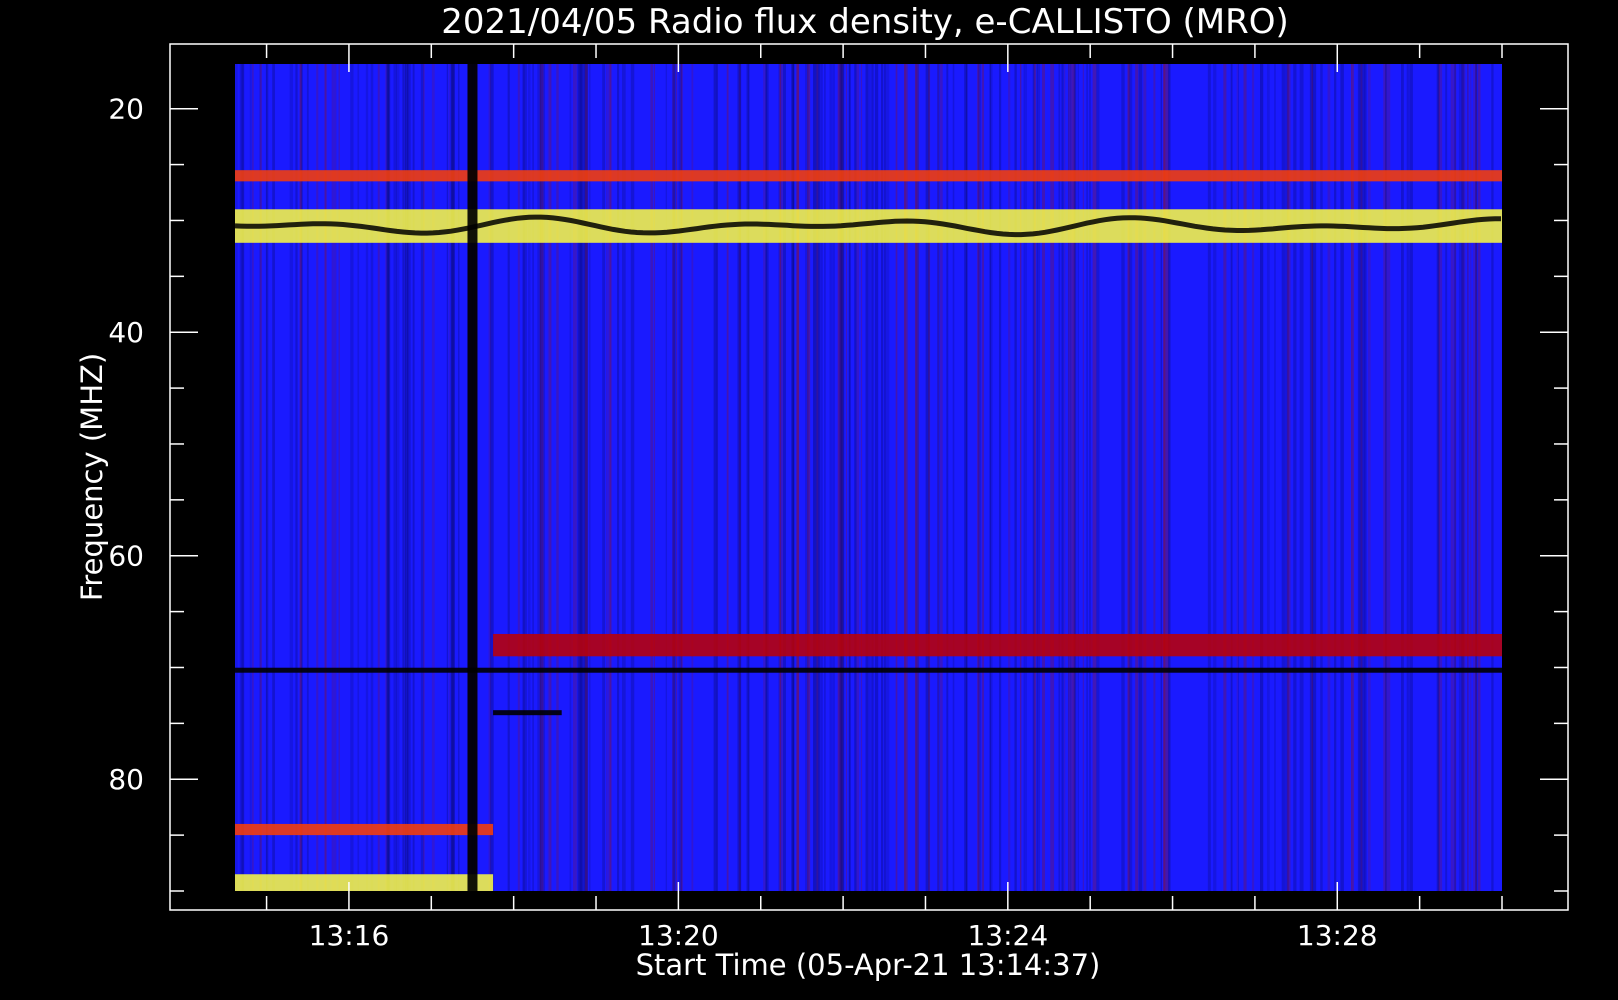 This screenshot has width=1618, height=1000. Describe the element at coordinates (92, 477) in the screenshot. I see `y-axis-label: Frequency (MHZ)` at that location.